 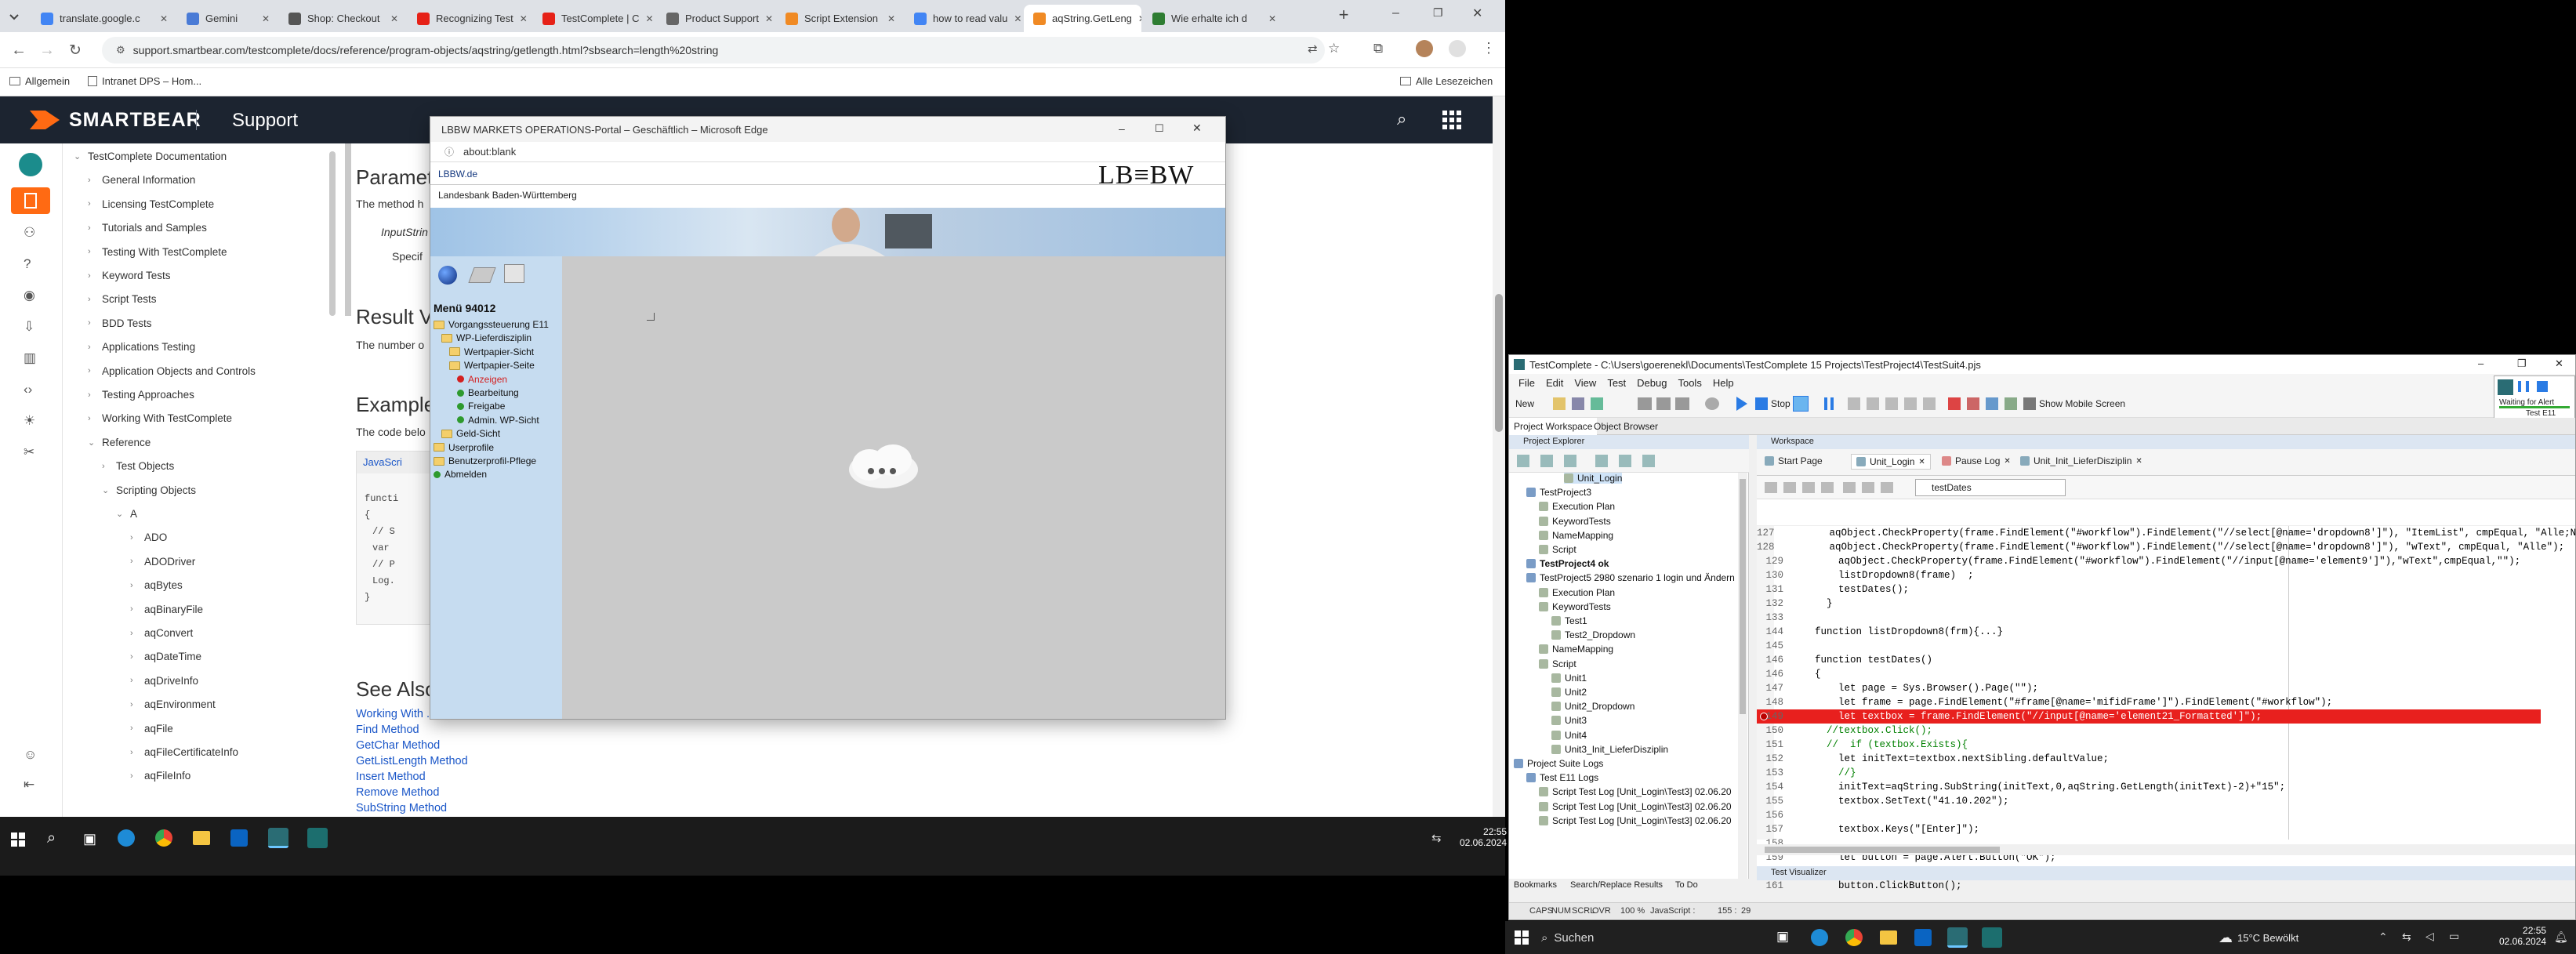 What do you see at coordinates (481, 406) in the screenshot?
I see `menu-item: Freigabe` at bounding box center [481, 406].